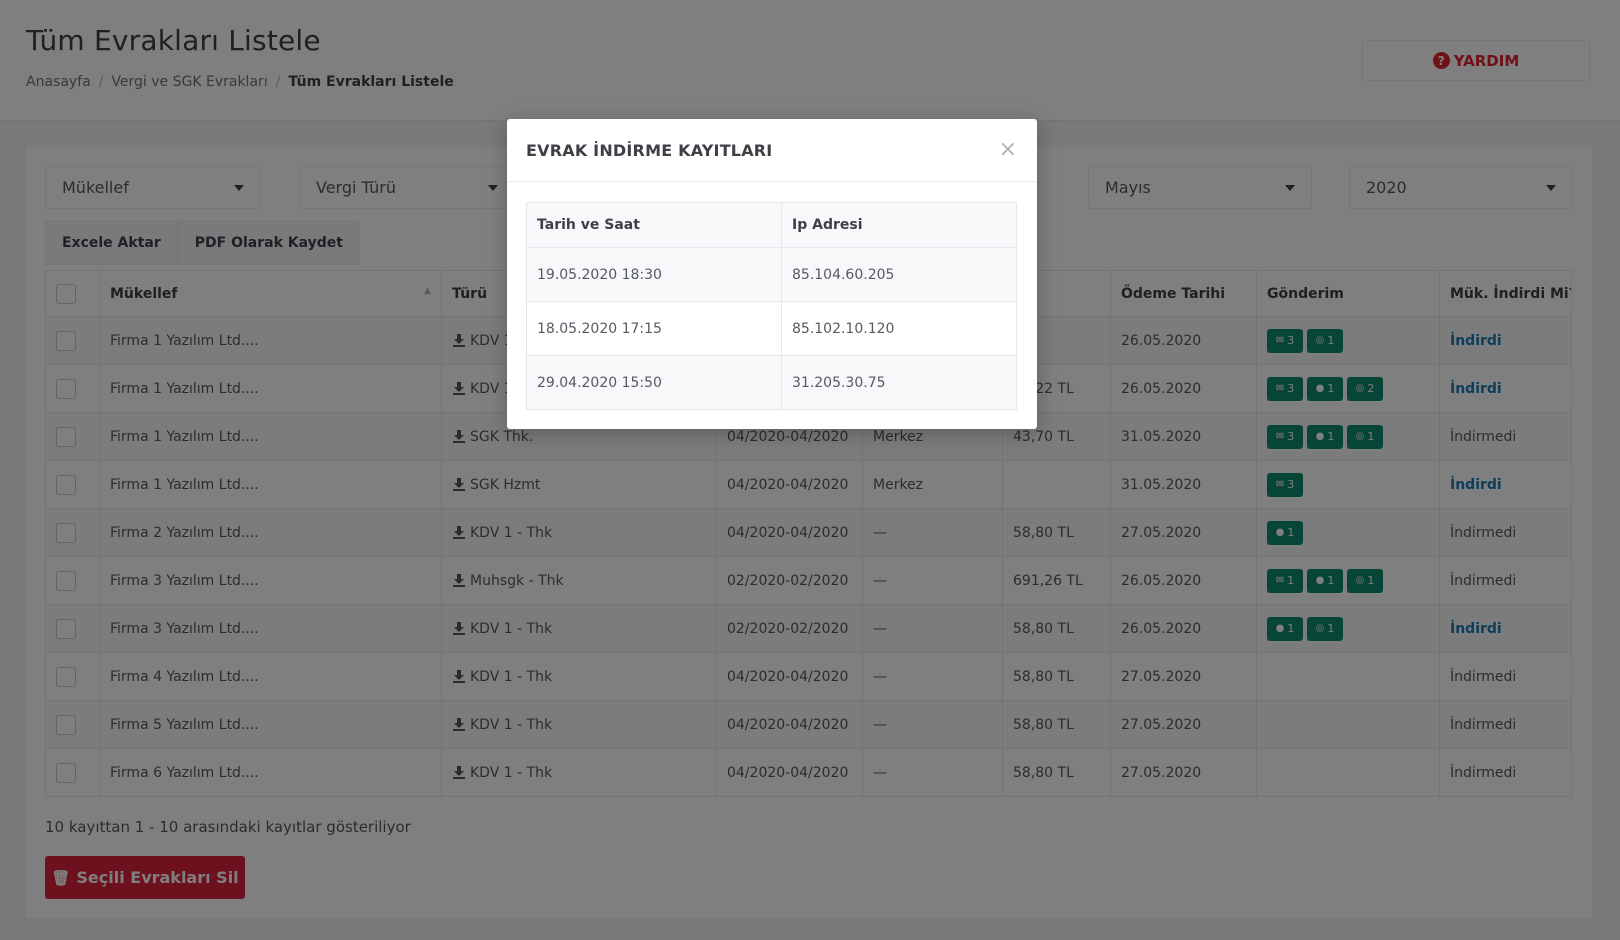 The height and width of the screenshot is (940, 1620). What do you see at coordinates (649, 150) in the screenshot?
I see `modal-title: EVRAK İNDİRME KAYITLARI` at bounding box center [649, 150].